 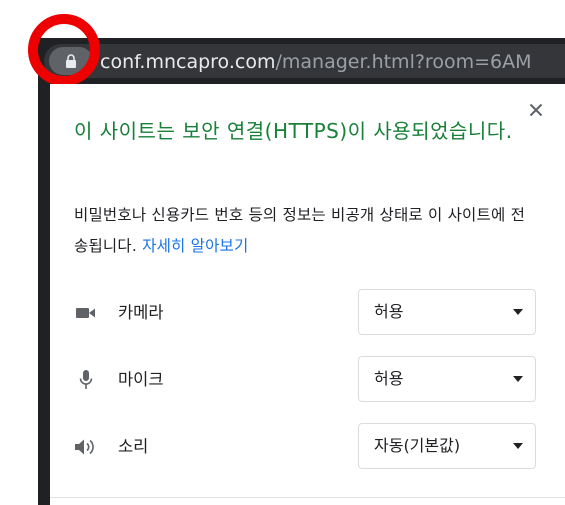 I want to click on permission-label: 소리, so click(x=133, y=446).